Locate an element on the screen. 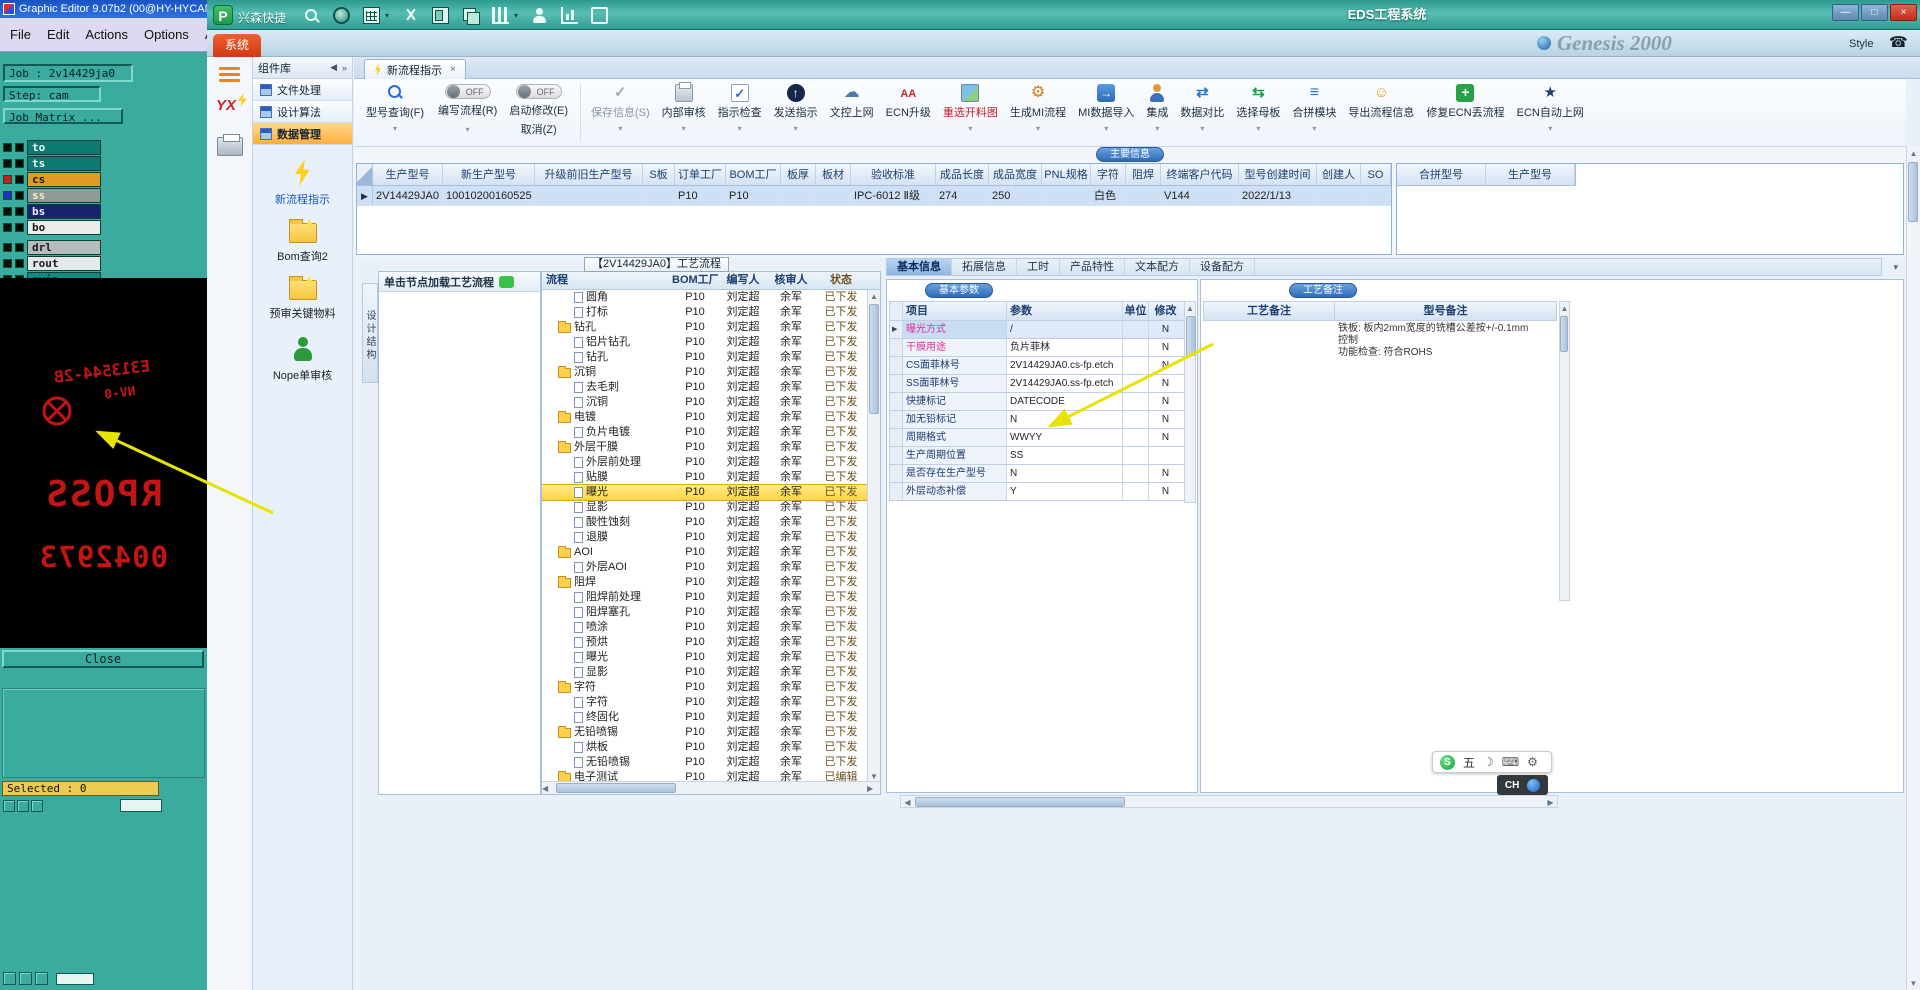  col-process-remark: 工艺备注 is located at coordinates (1269, 311).